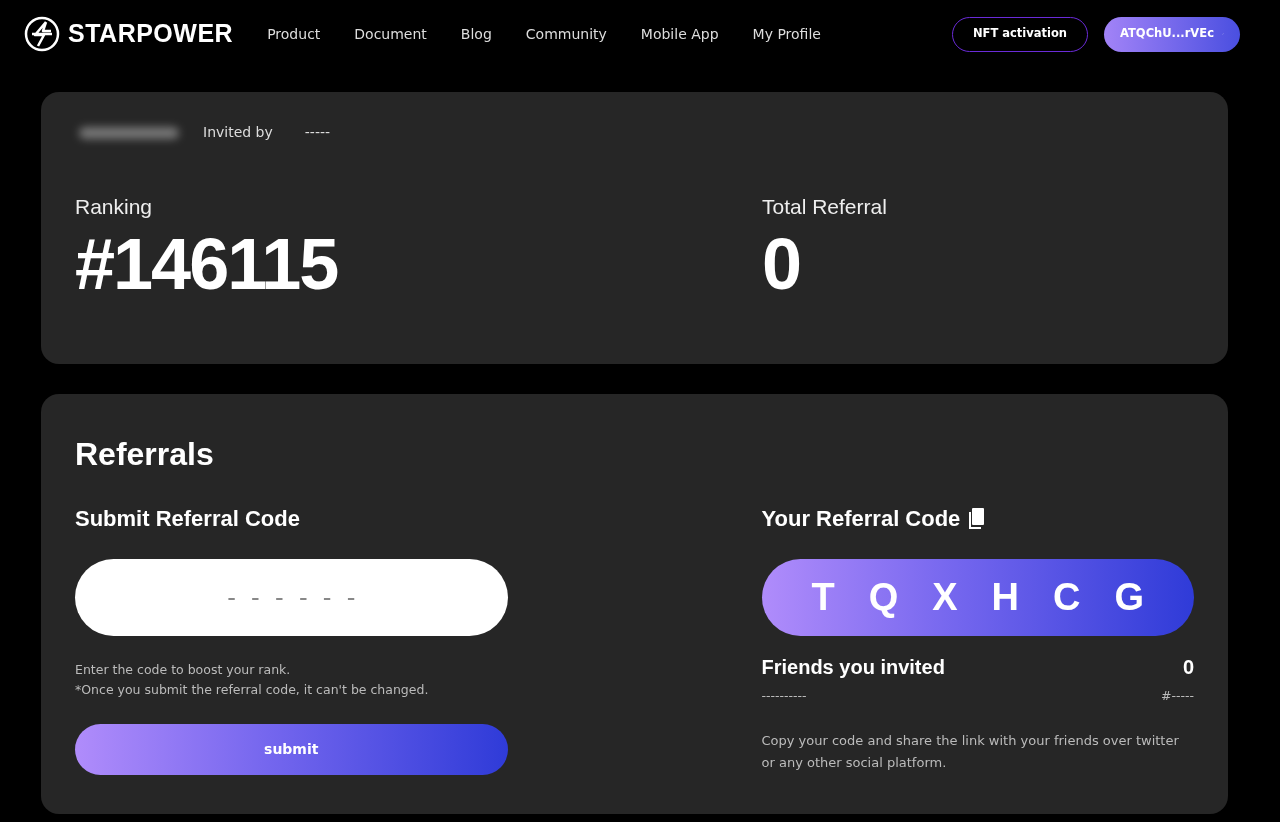 The image size is (1280, 822). What do you see at coordinates (188, 519) in the screenshot?
I see `subsection-title: Submit Referral Code` at bounding box center [188, 519].